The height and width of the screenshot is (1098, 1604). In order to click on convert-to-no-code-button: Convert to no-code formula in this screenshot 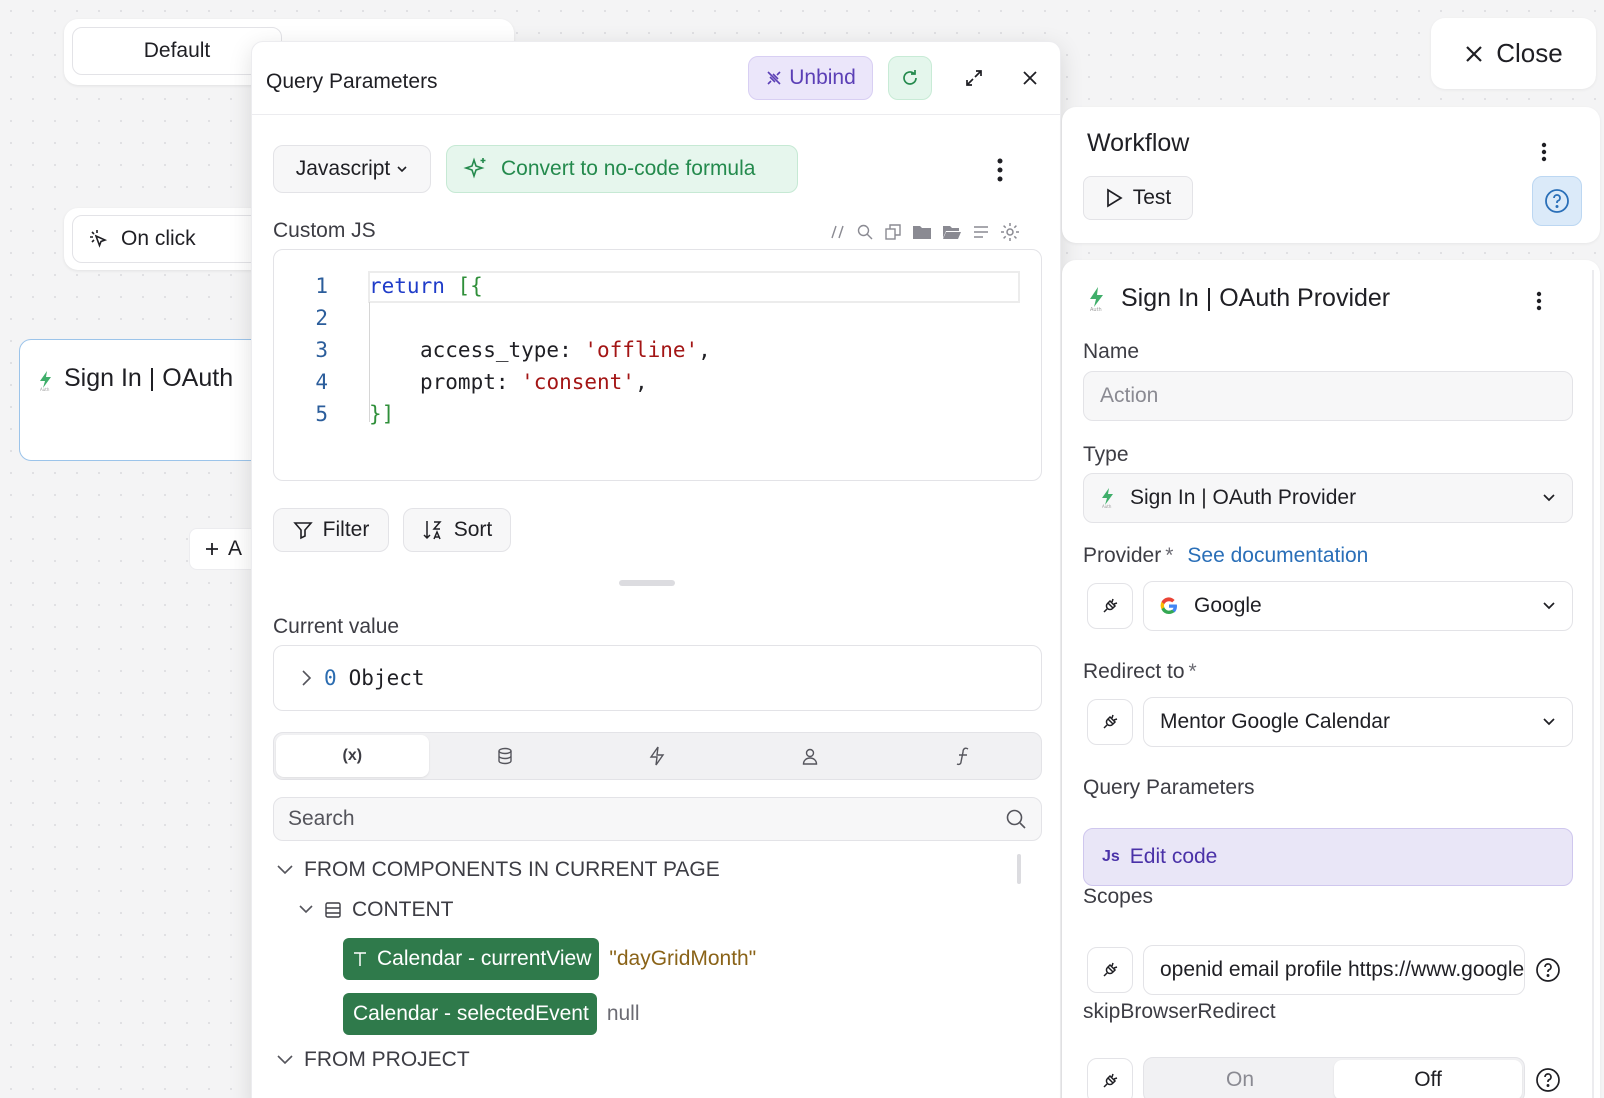, I will do `click(622, 169)`.